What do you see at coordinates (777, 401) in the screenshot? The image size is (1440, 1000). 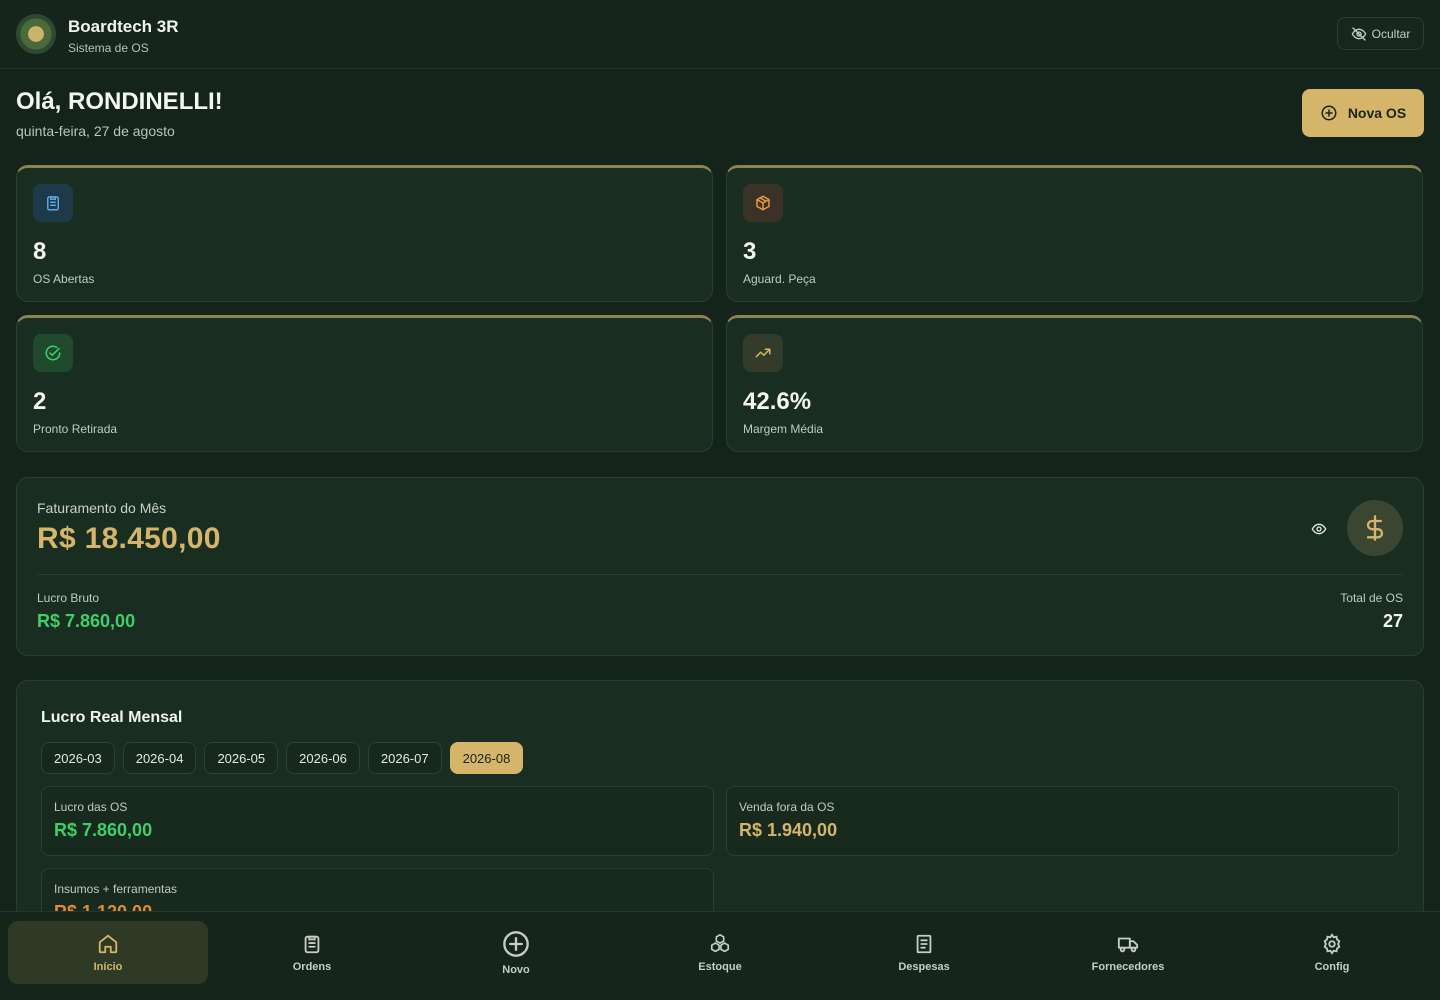 I see `stat-value: 42.6%` at bounding box center [777, 401].